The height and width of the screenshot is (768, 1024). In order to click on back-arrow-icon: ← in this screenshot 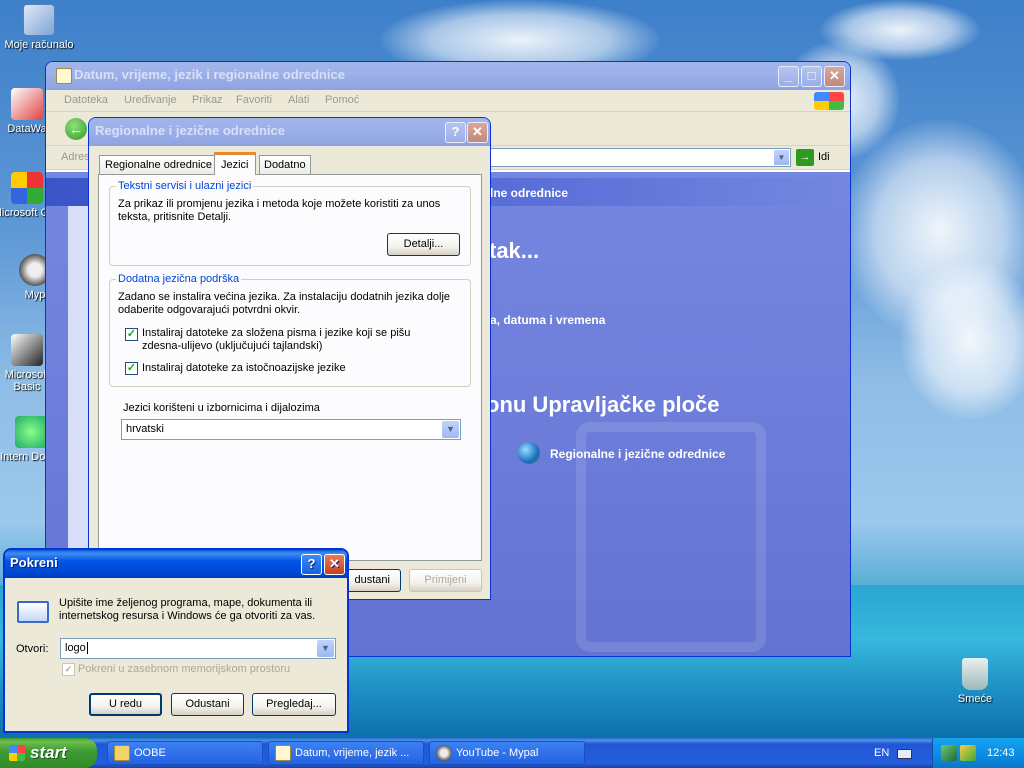, I will do `click(76, 129)`.